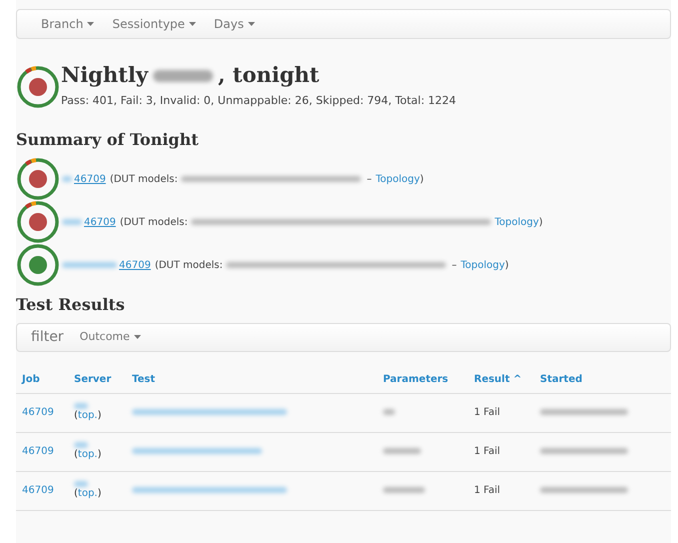 Image resolution: width=678 pixels, height=543 pixels. What do you see at coordinates (110, 337) in the screenshot?
I see `dropdown-menu: Outcome` at bounding box center [110, 337].